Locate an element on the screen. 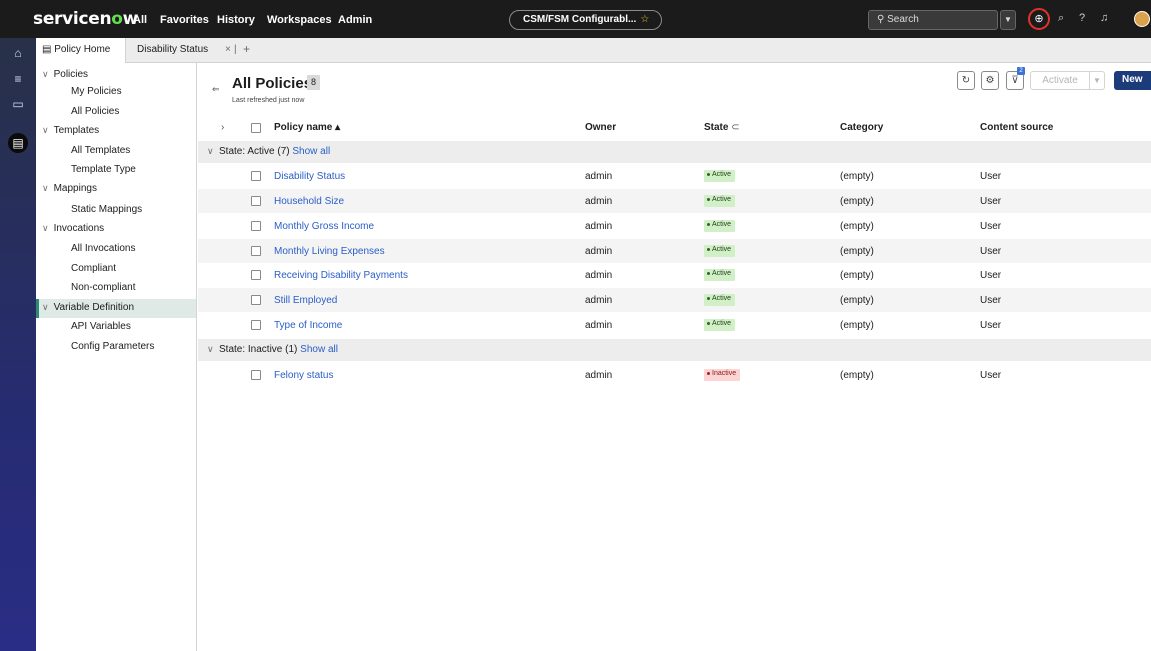  nav-item-all-templates: All Templates is located at coordinates (100, 150).